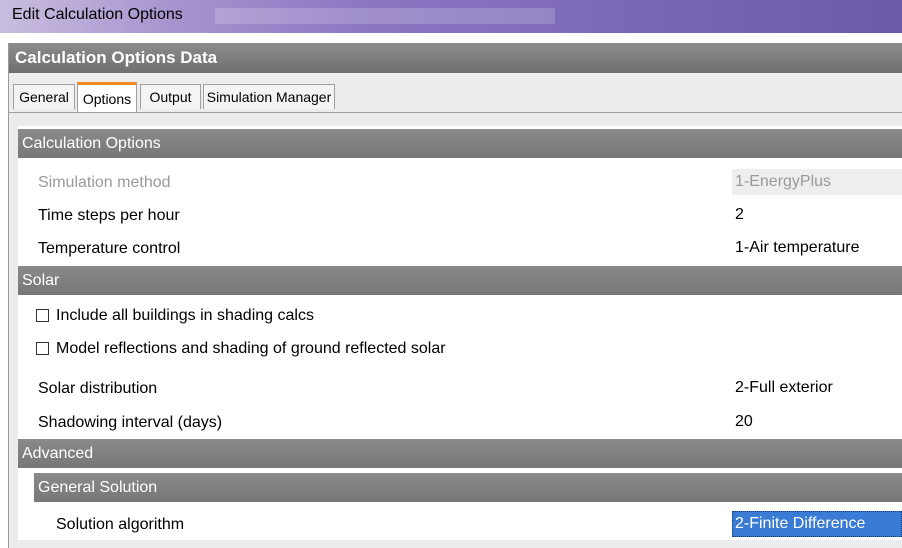 The height and width of the screenshot is (548, 902). Describe the element at coordinates (460, 453) in the screenshot. I see `section-advanced: Advanced` at that location.